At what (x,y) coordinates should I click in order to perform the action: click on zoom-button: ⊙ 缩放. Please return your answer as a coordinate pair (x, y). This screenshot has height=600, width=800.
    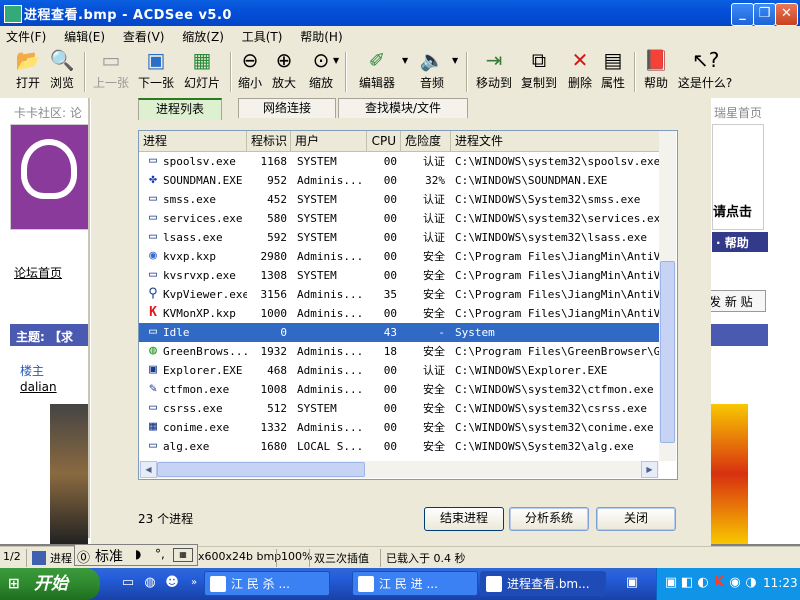
    Looking at the image, I should click on (321, 69).